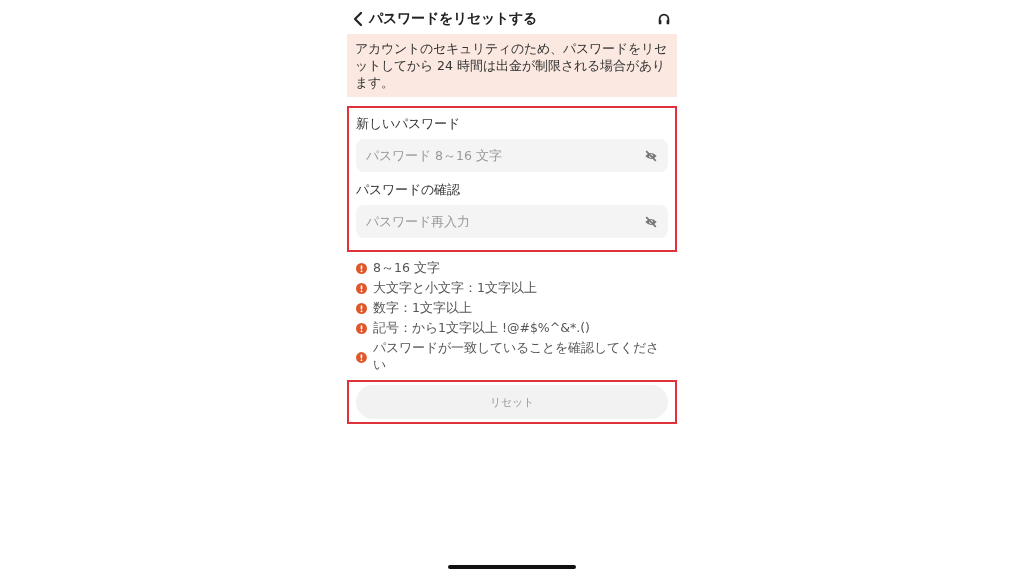 Image resolution: width=1024 pixels, height=576 pixels. Describe the element at coordinates (516, 357) in the screenshot. I see `rule-text: パスワードが一致していることを確認してください` at that location.